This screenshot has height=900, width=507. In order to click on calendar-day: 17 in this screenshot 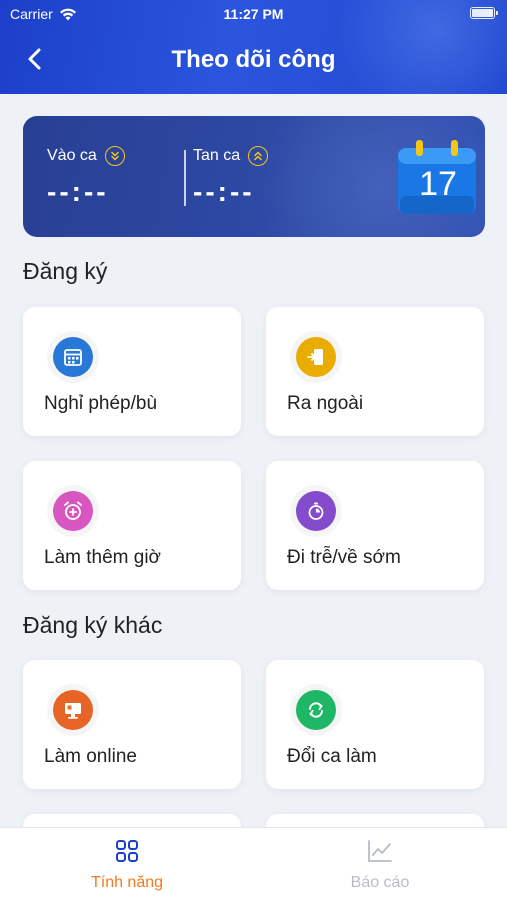, I will do `click(438, 184)`.